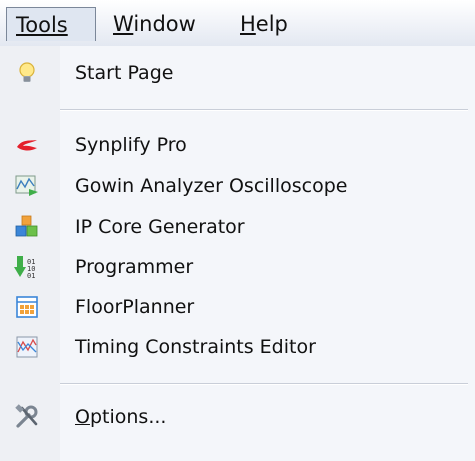 Image resolution: width=475 pixels, height=461 pixels. Describe the element at coordinates (248, 24) in the screenshot. I see `menu-help-accel: H` at that location.